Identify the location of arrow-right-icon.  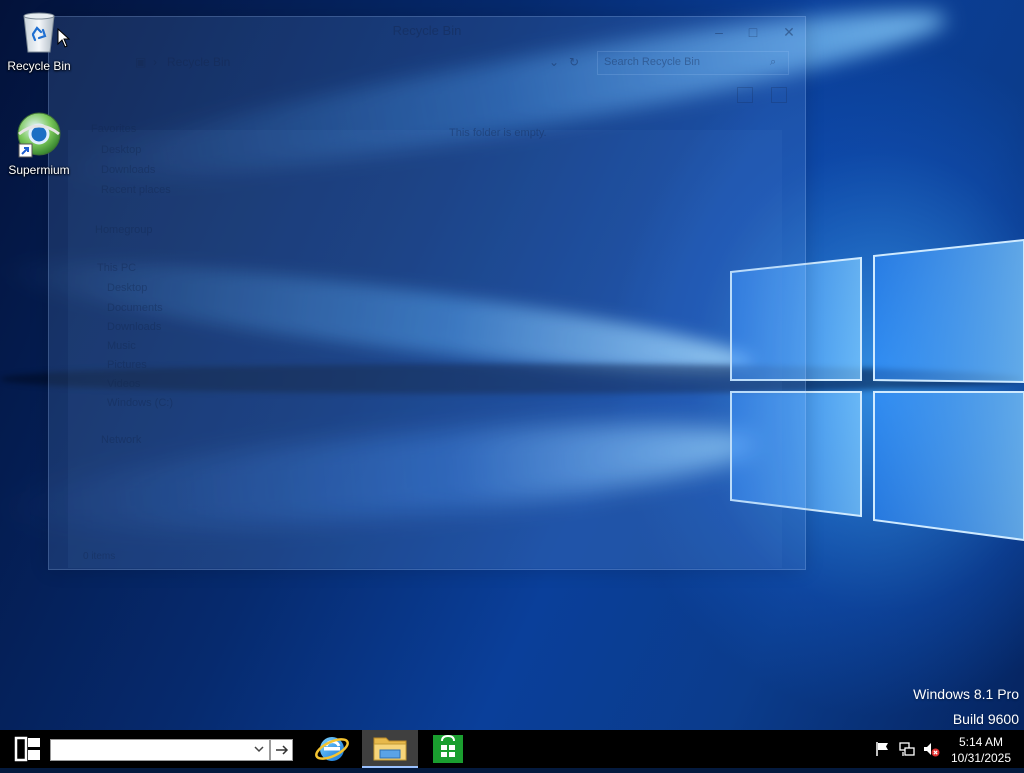
(281, 750).